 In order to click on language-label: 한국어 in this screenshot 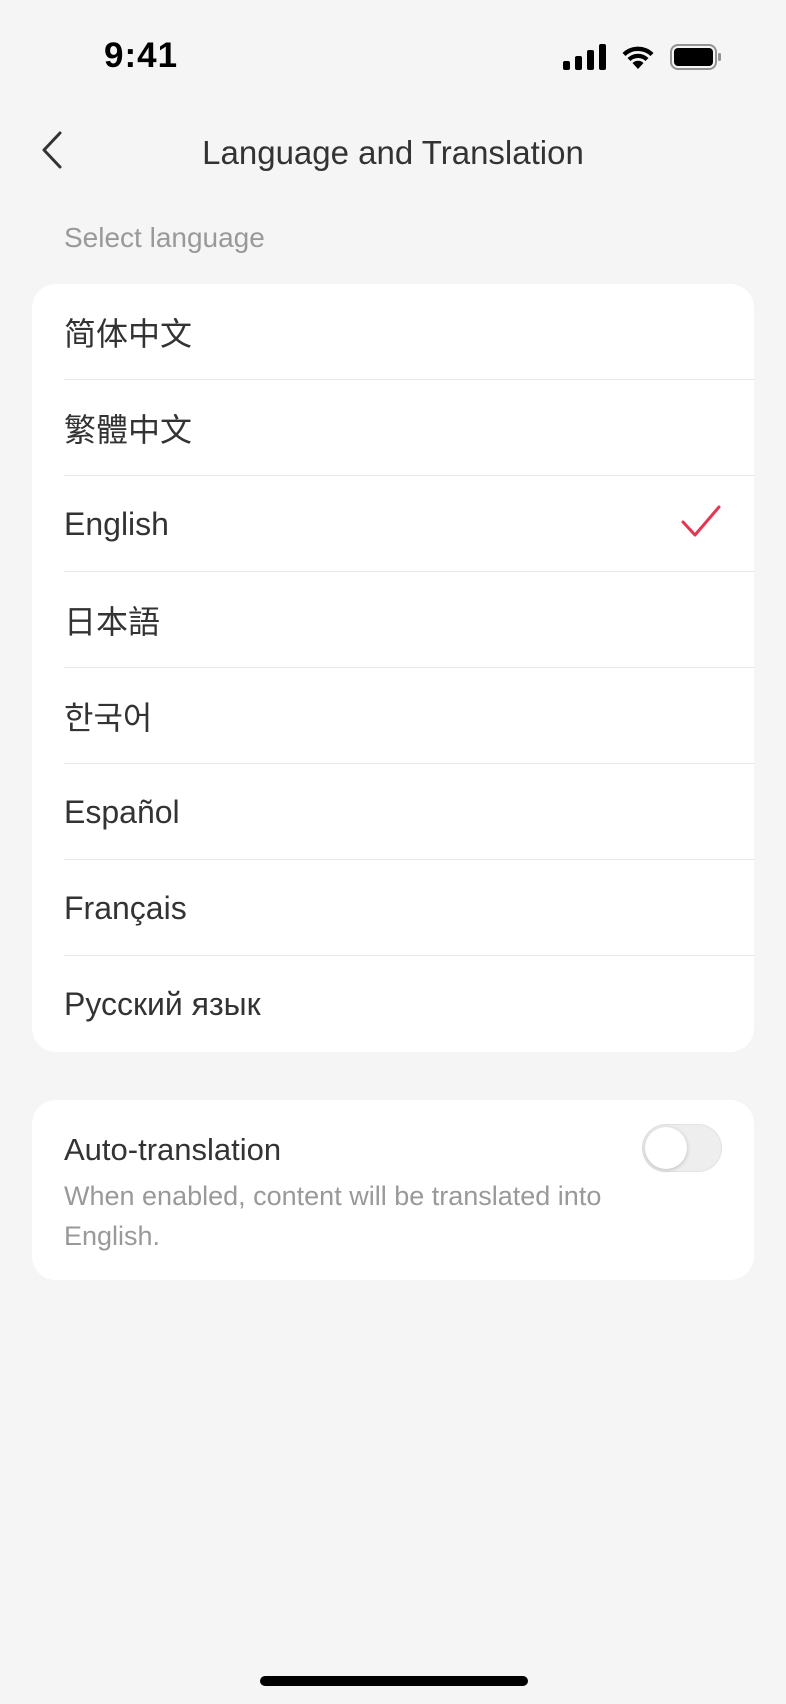, I will do `click(108, 718)`.